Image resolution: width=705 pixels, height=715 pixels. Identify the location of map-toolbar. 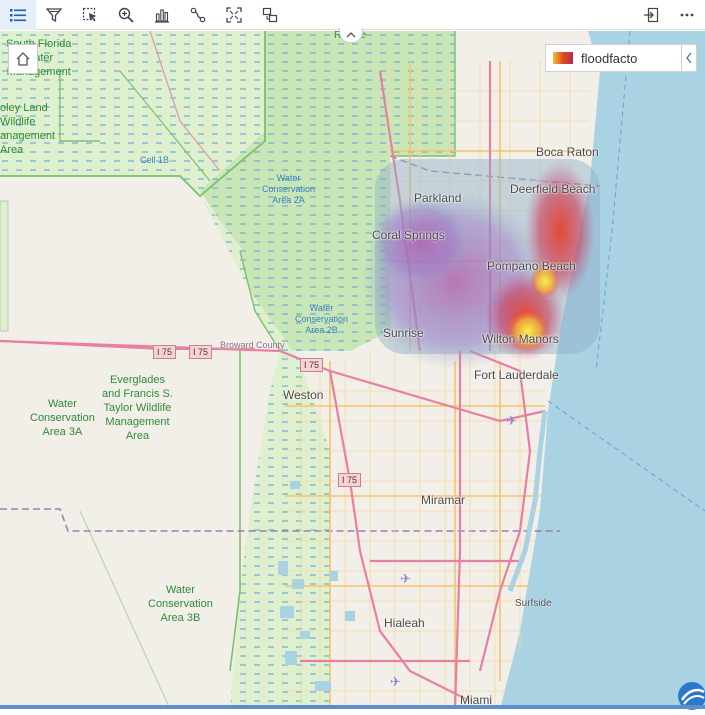
(352, 15).